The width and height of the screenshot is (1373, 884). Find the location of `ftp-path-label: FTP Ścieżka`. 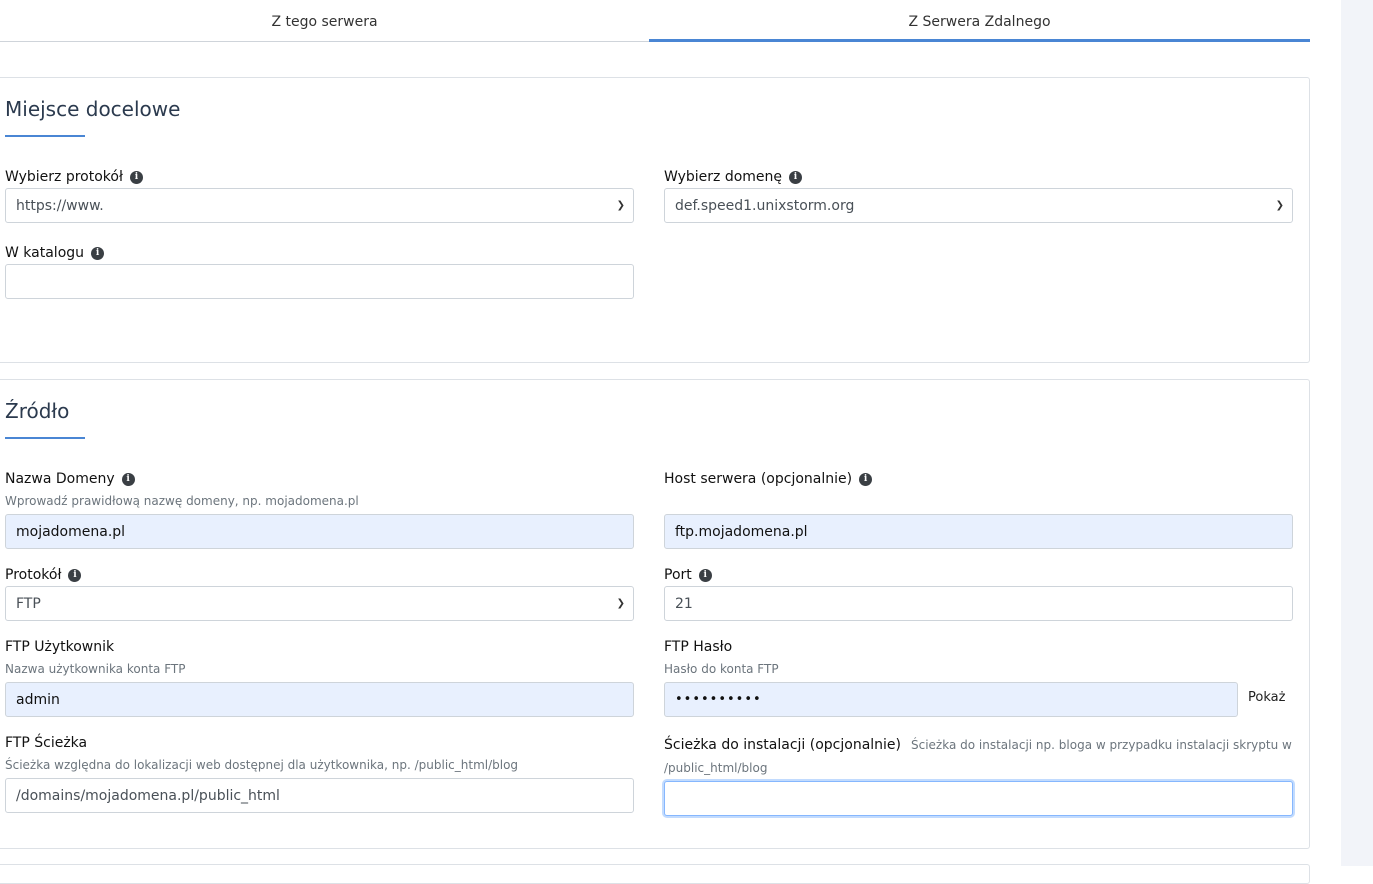

ftp-path-label: FTP Ścieżka is located at coordinates (46, 743).